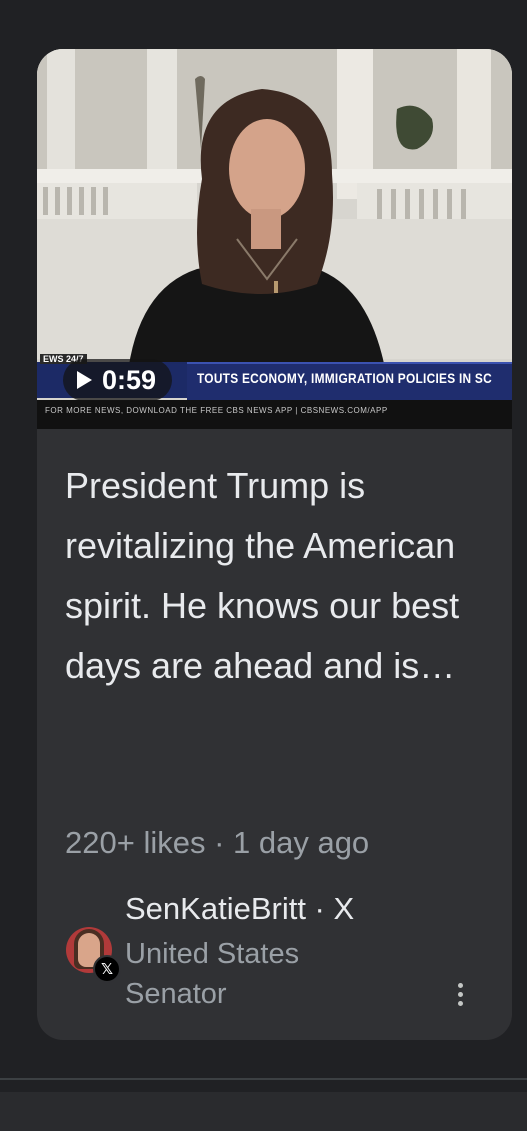  What do you see at coordinates (460, 985) in the screenshot?
I see `more-vert-icon` at bounding box center [460, 985].